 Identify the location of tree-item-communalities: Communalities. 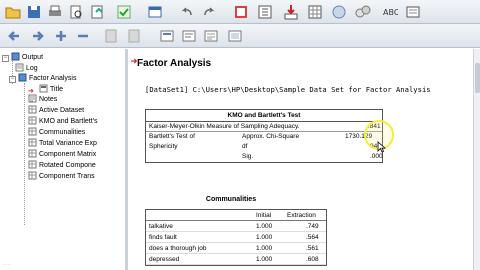
(56, 132).